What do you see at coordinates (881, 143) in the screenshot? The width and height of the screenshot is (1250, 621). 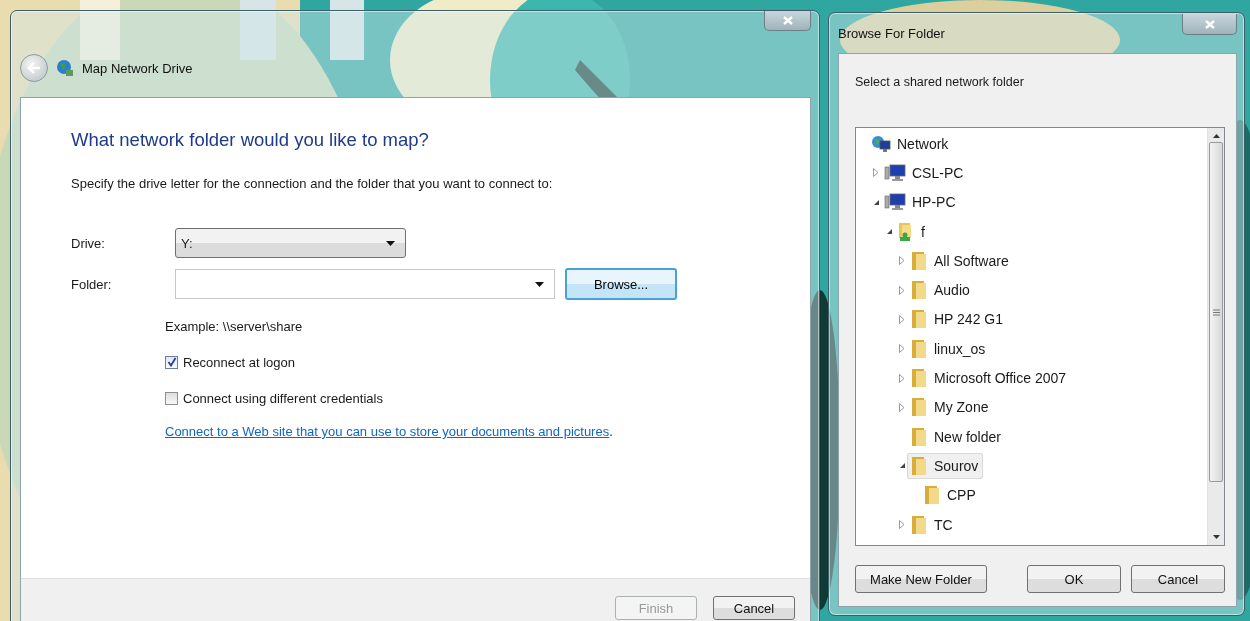 I see `network-icon` at bounding box center [881, 143].